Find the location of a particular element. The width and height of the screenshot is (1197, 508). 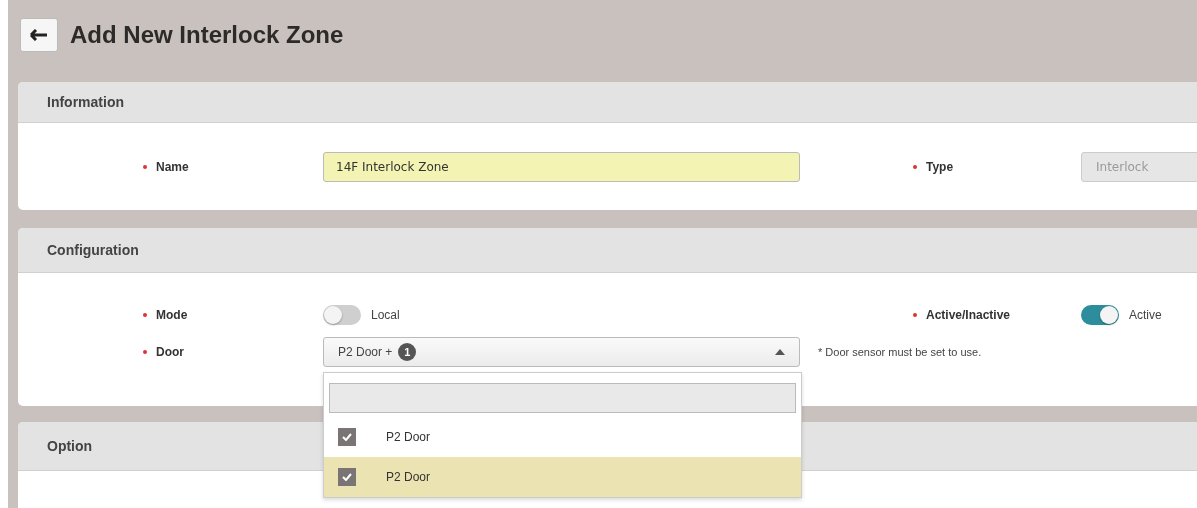

door-hint-text: * Door sensor must be set to use. is located at coordinates (899, 351).